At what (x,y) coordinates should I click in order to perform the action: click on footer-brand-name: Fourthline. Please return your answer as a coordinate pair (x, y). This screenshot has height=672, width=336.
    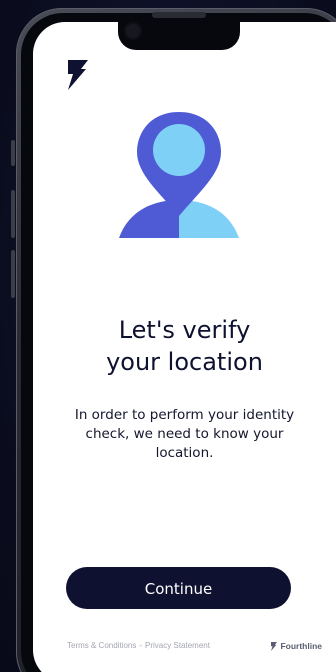
    Looking at the image, I should click on (301, 646).